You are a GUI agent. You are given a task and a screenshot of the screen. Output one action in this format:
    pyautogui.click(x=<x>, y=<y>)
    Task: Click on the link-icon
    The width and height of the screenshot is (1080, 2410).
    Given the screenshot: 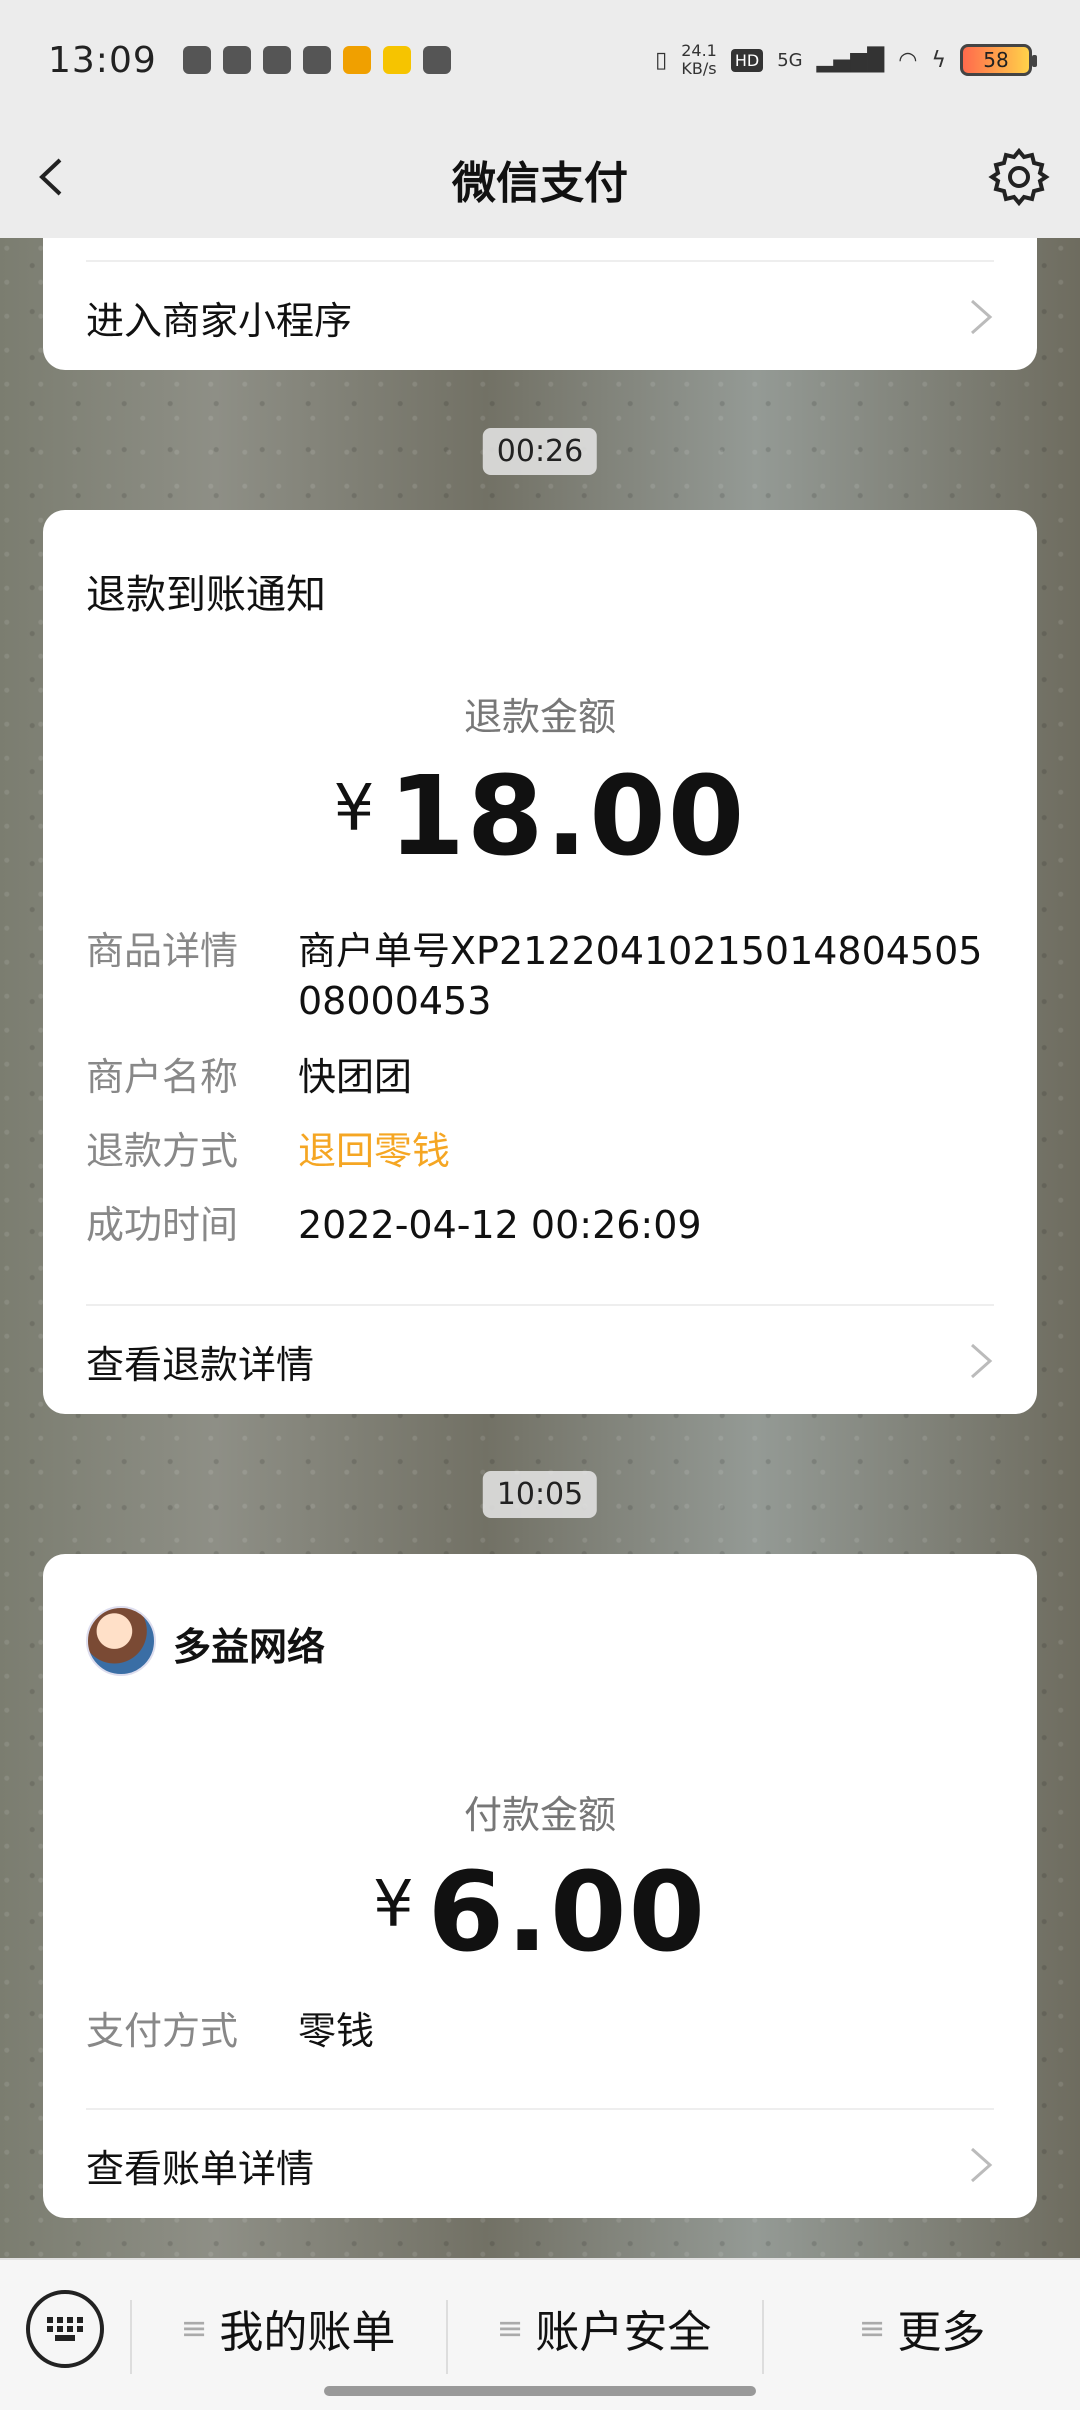 What is the action you would take?
    pyautogui.click(x=436, y=60)
    